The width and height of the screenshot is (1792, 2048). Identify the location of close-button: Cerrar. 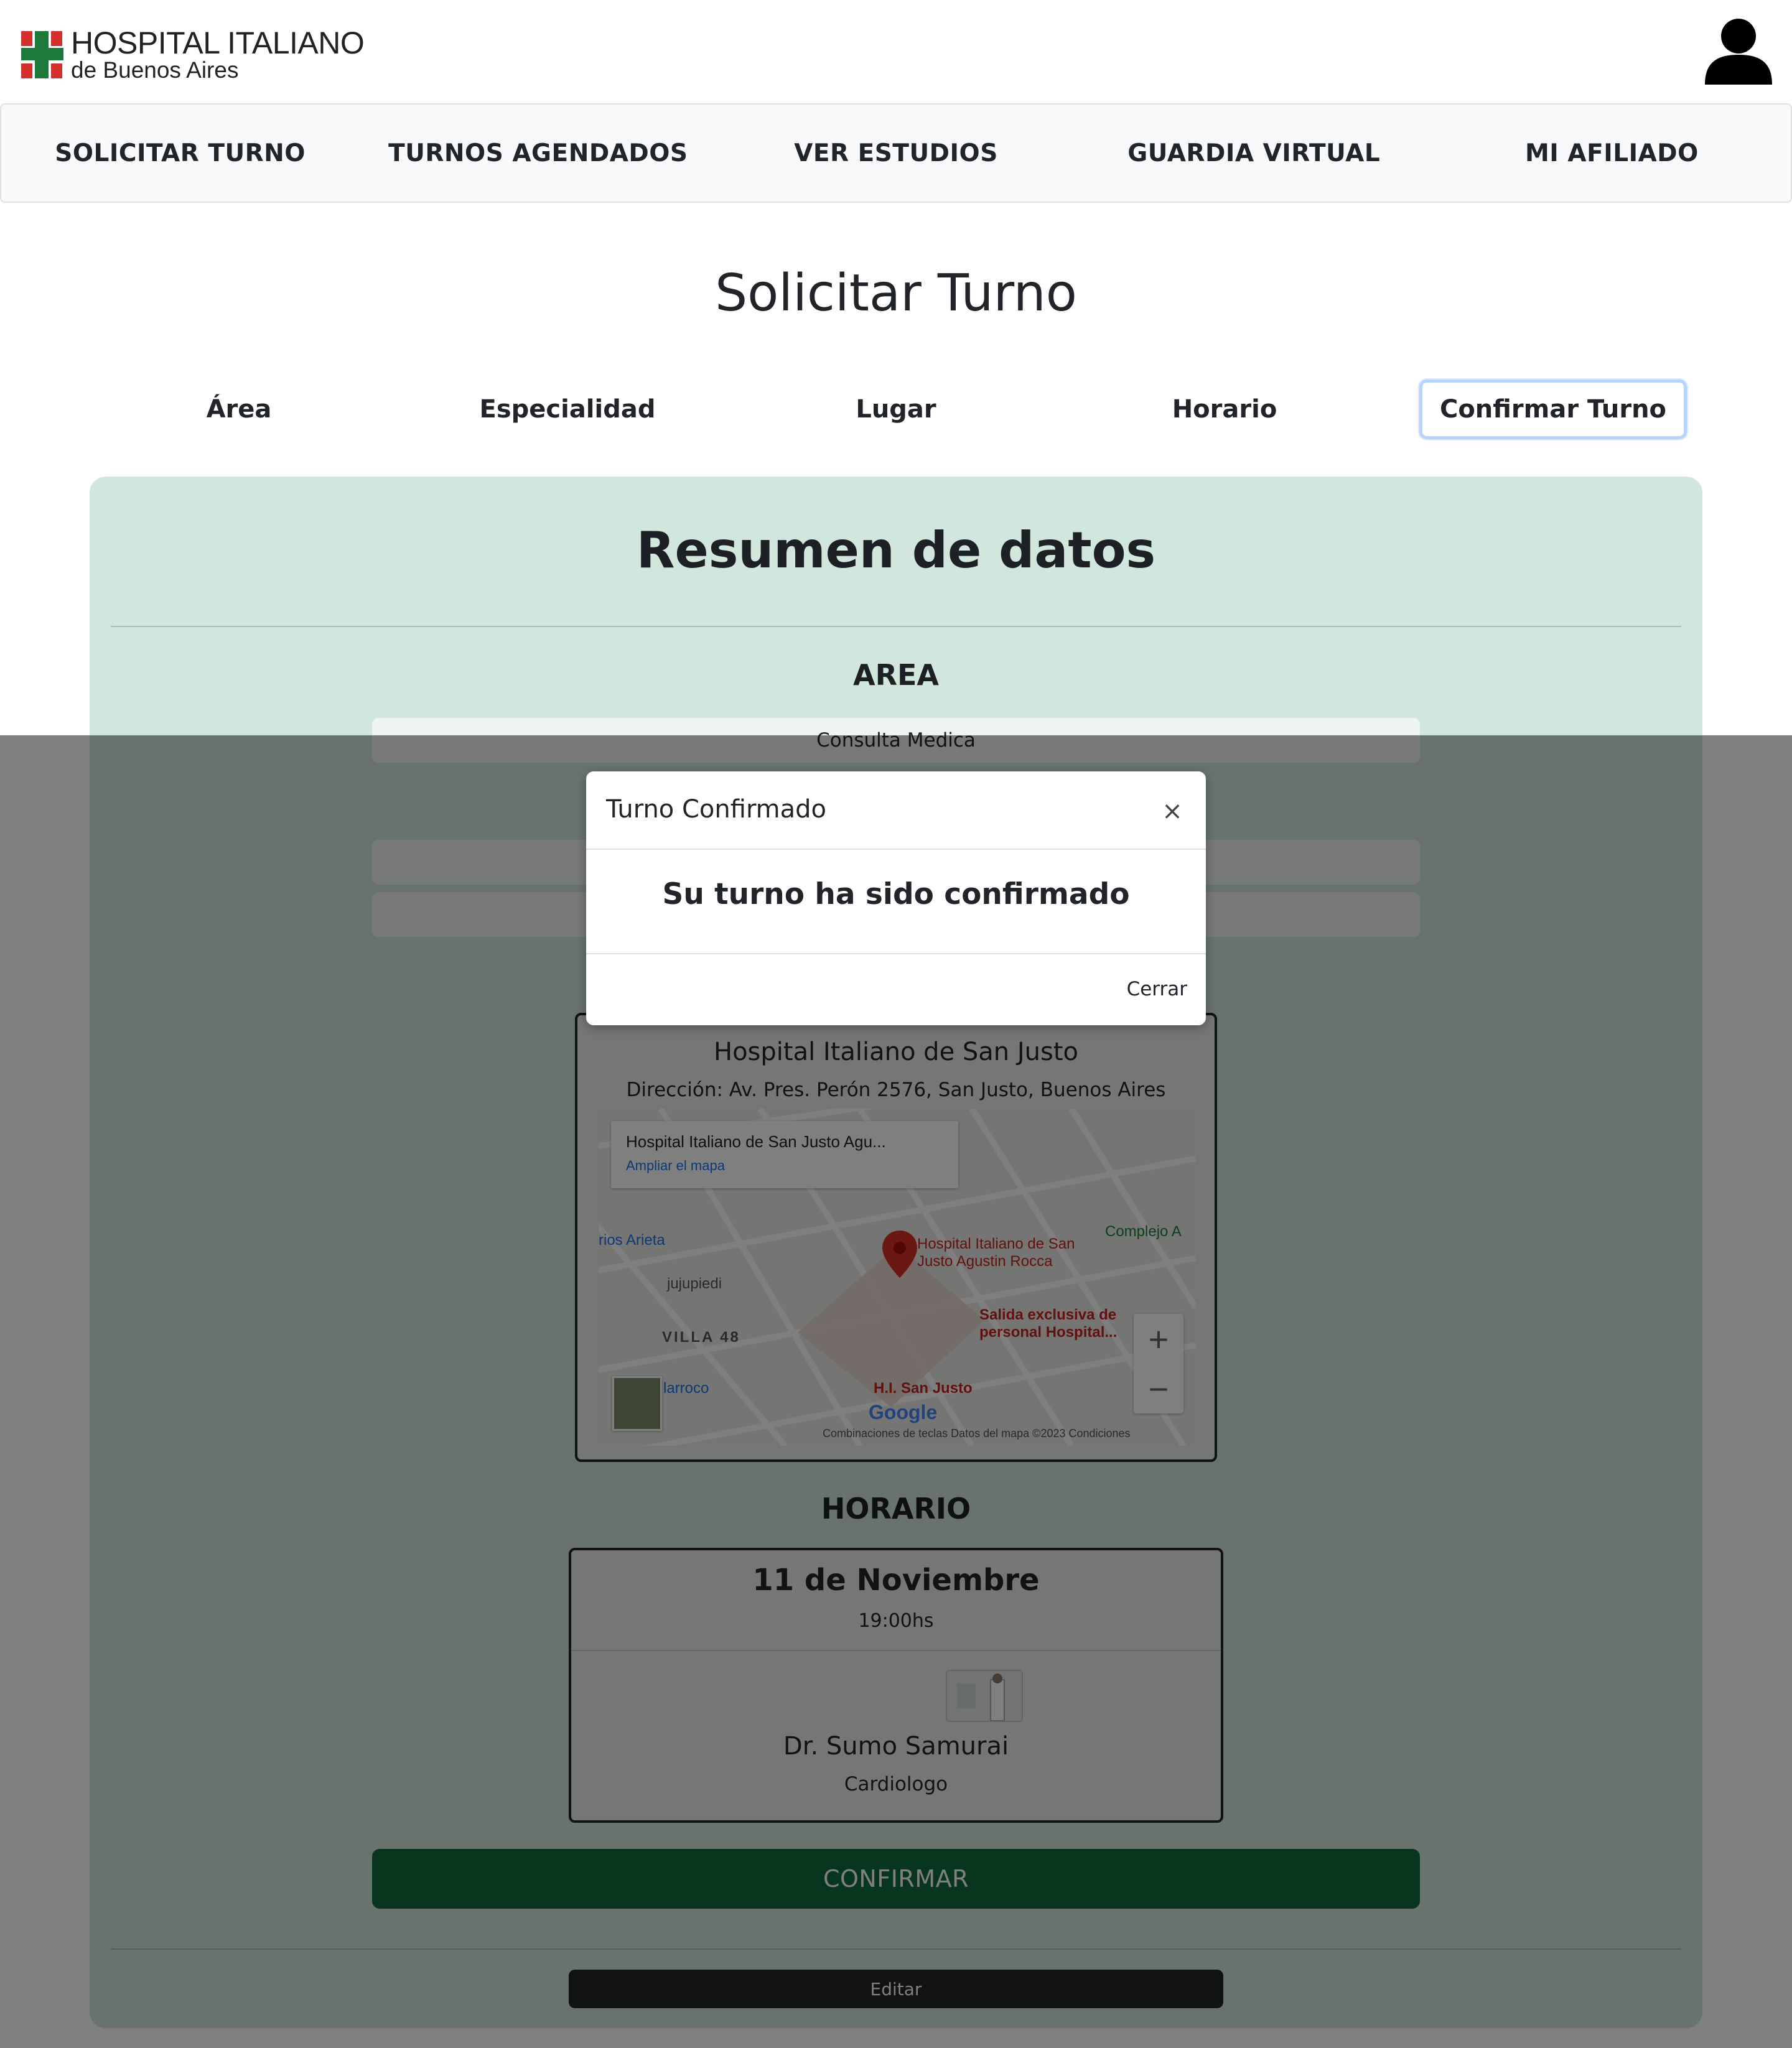
(1157, 989).